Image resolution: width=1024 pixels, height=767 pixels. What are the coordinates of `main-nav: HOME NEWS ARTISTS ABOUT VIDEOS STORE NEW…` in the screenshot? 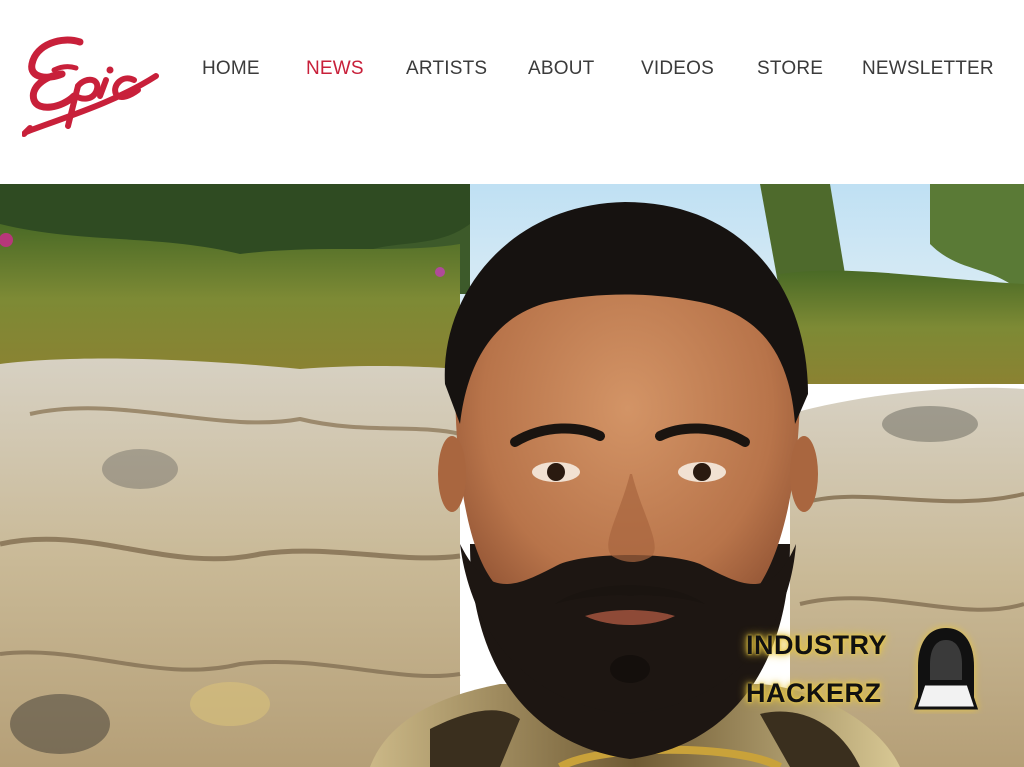 It's located at (512, 70).